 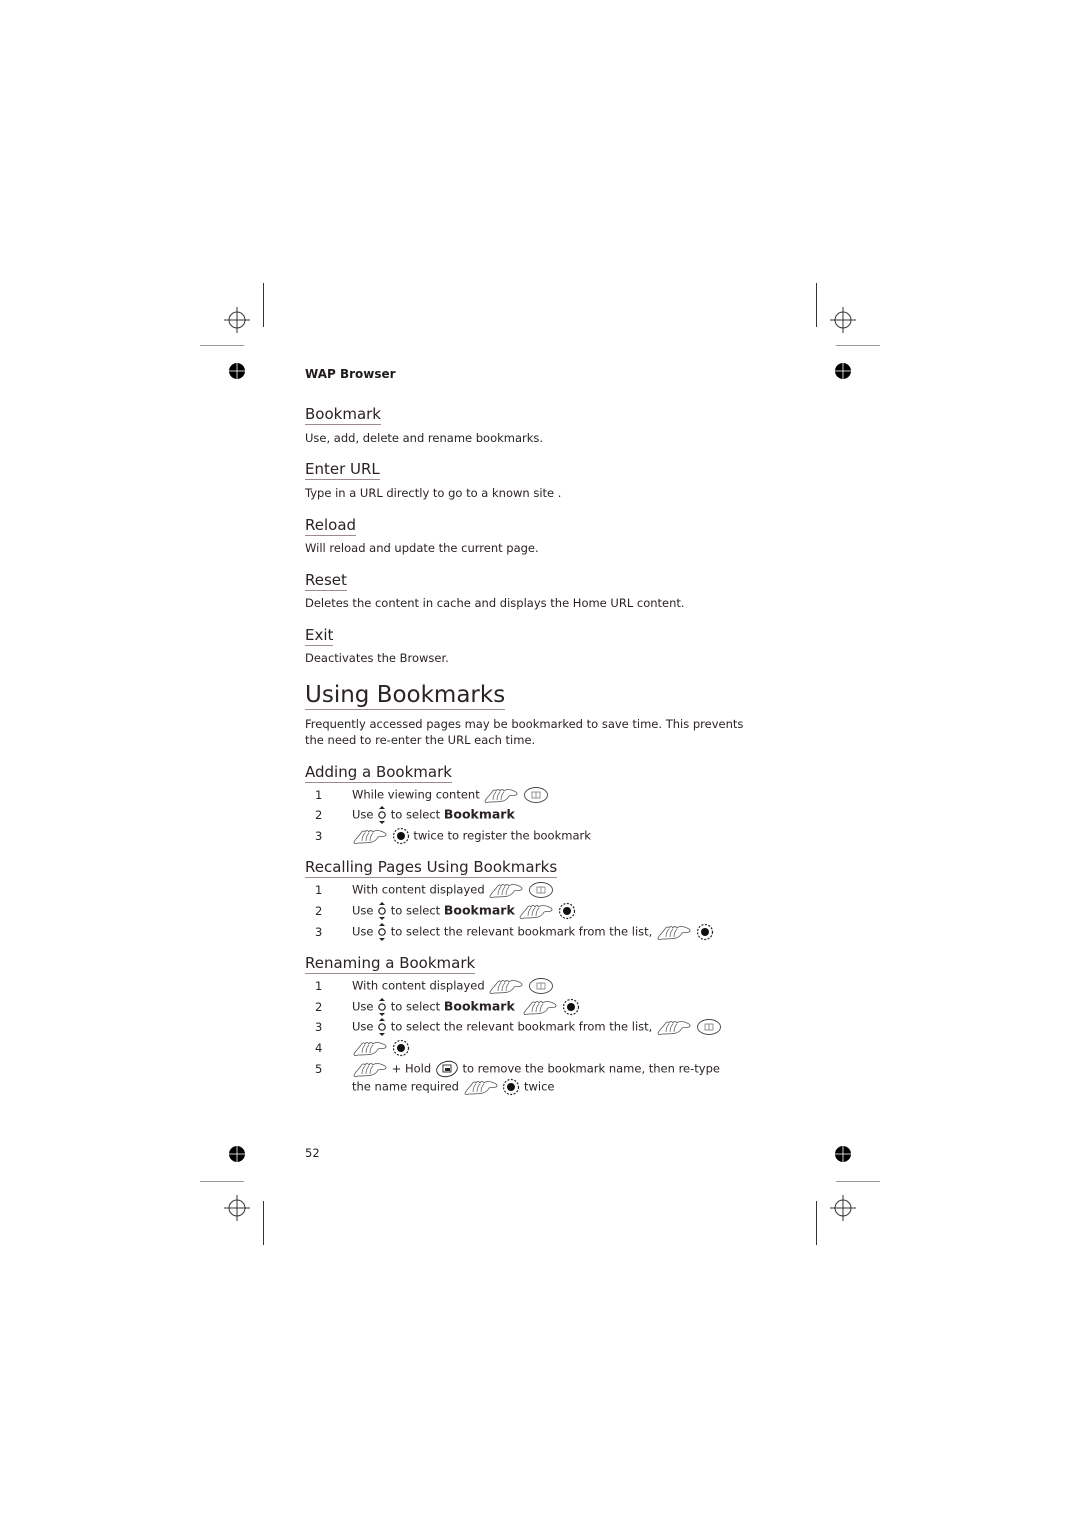 What do you see at coordinates (390, 964) in the screenshot?
I see `subsection-title-renaming: Renaming a Bookmark` at bounding box center [390, 964].